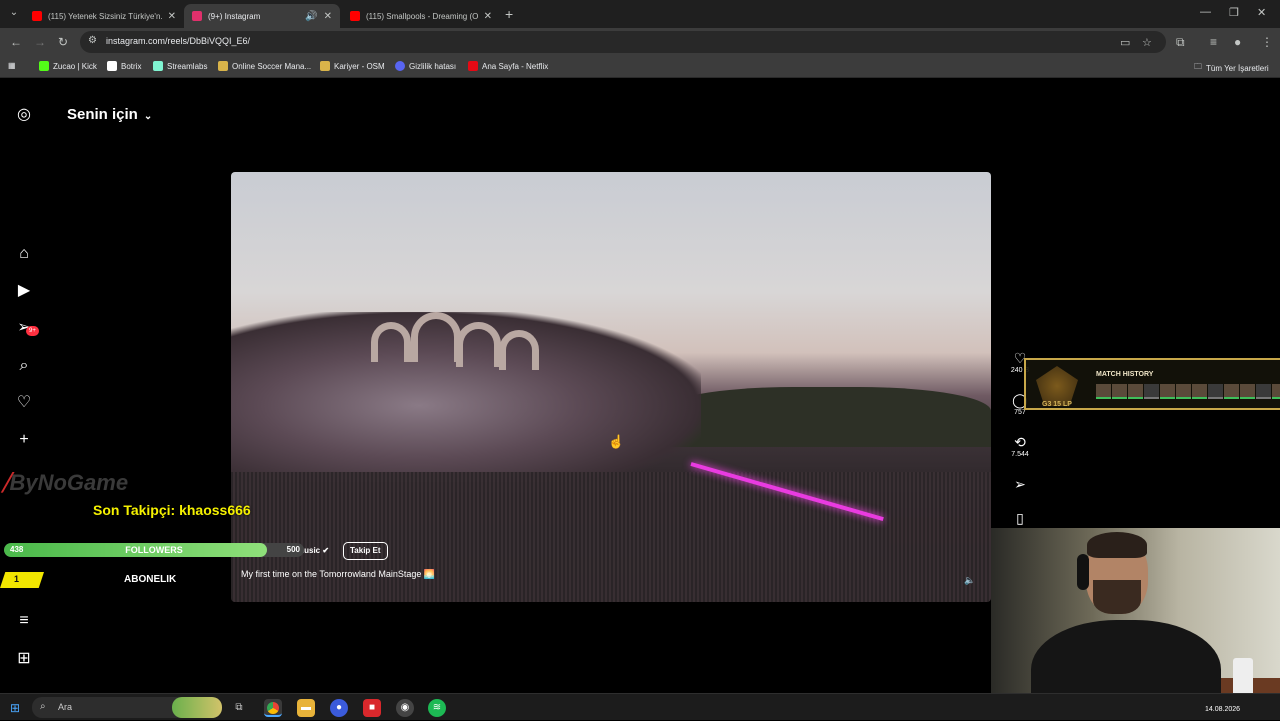 This screenshot has width=1280, height=721. Describe the element at coordinates (1020, 412) in the screenshot. I see `comment-count: 757` at that location.